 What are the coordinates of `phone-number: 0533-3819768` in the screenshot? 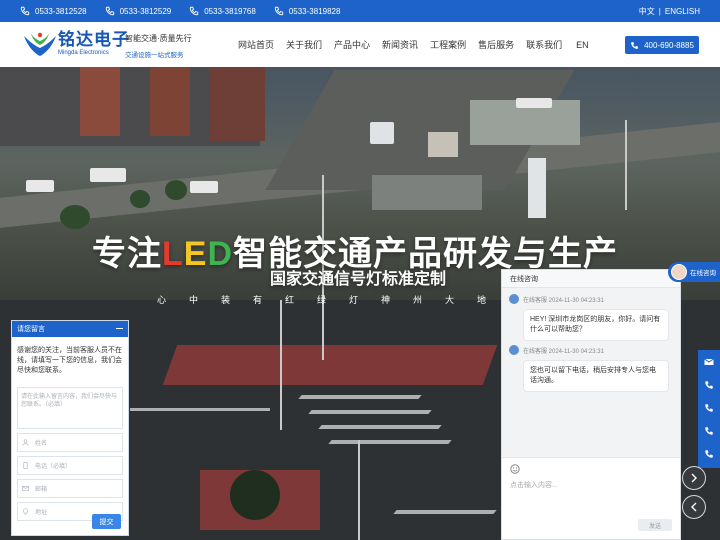 It's located at (230, 11).